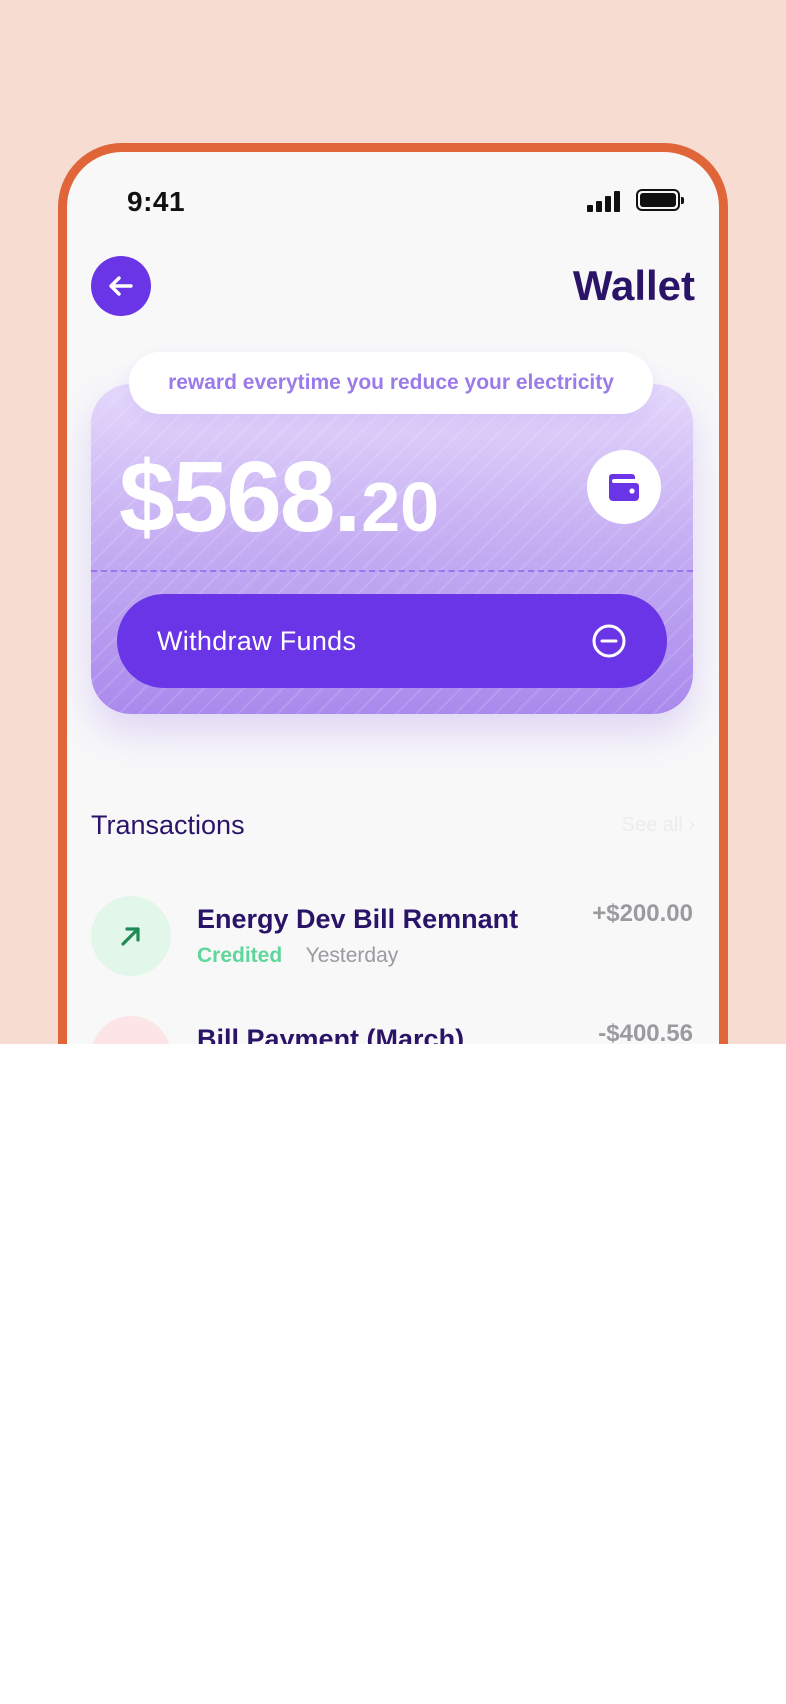 This screenshot has height=1704, width=786. I want to click on status-time: 9:41, so click(156, 201).